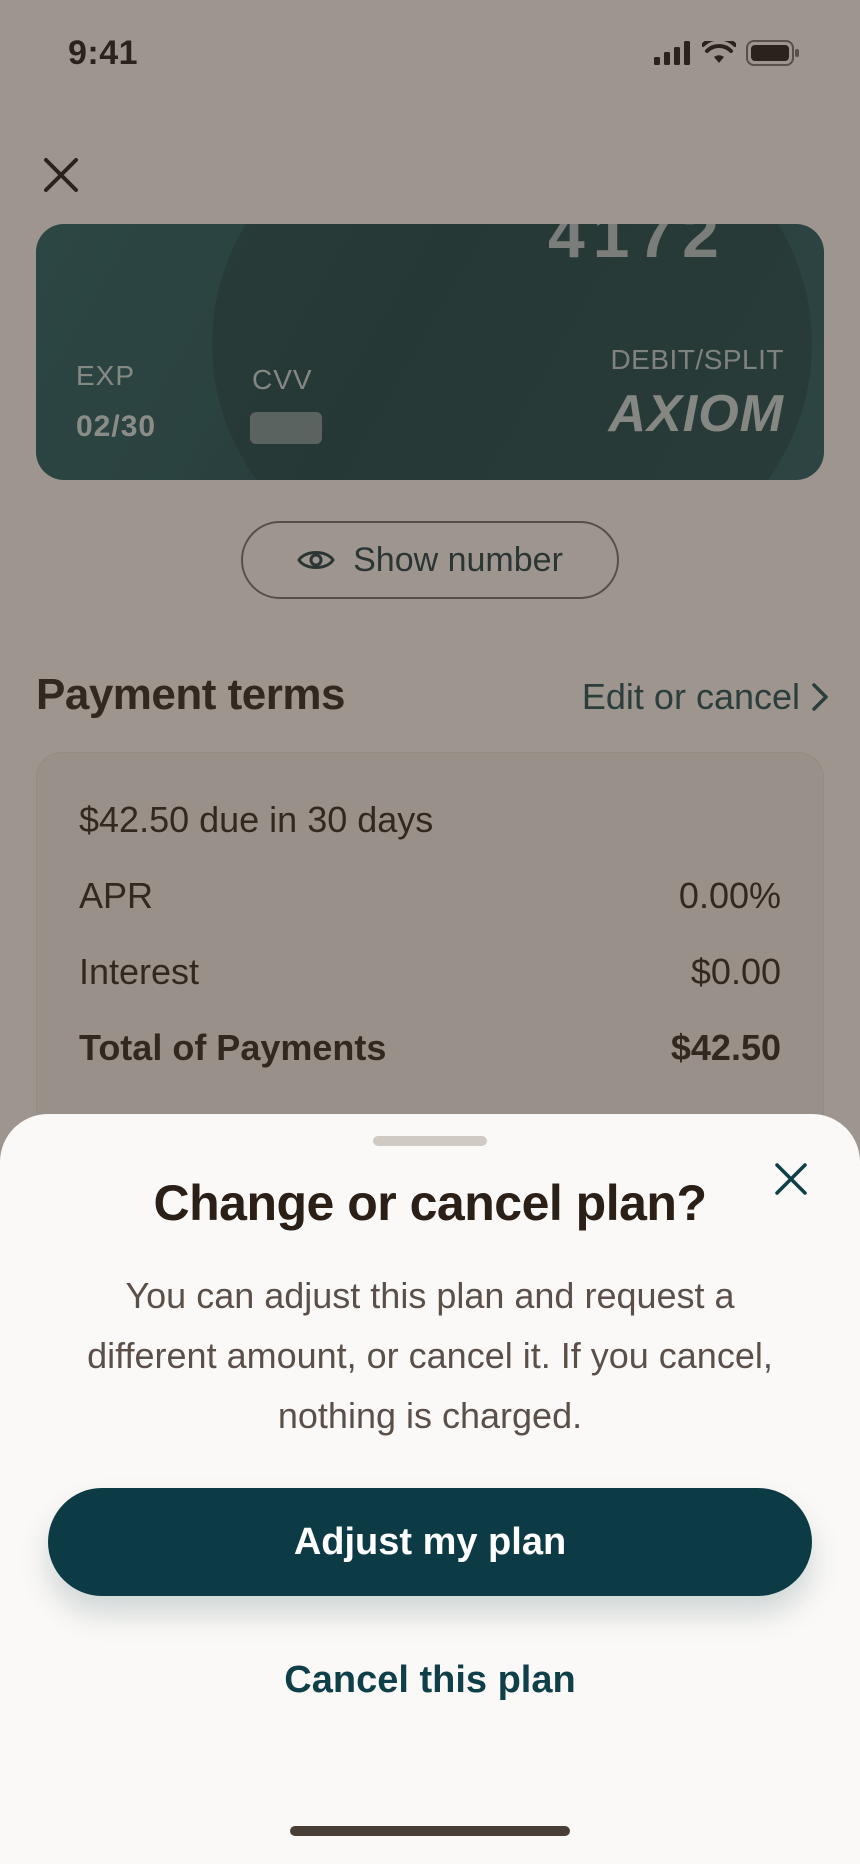 The image size is (860, 1864). Describe the element at coordinates (430, 1203) in the screenshot. I see `sheet-title: Change or cancel plan?` at that location.